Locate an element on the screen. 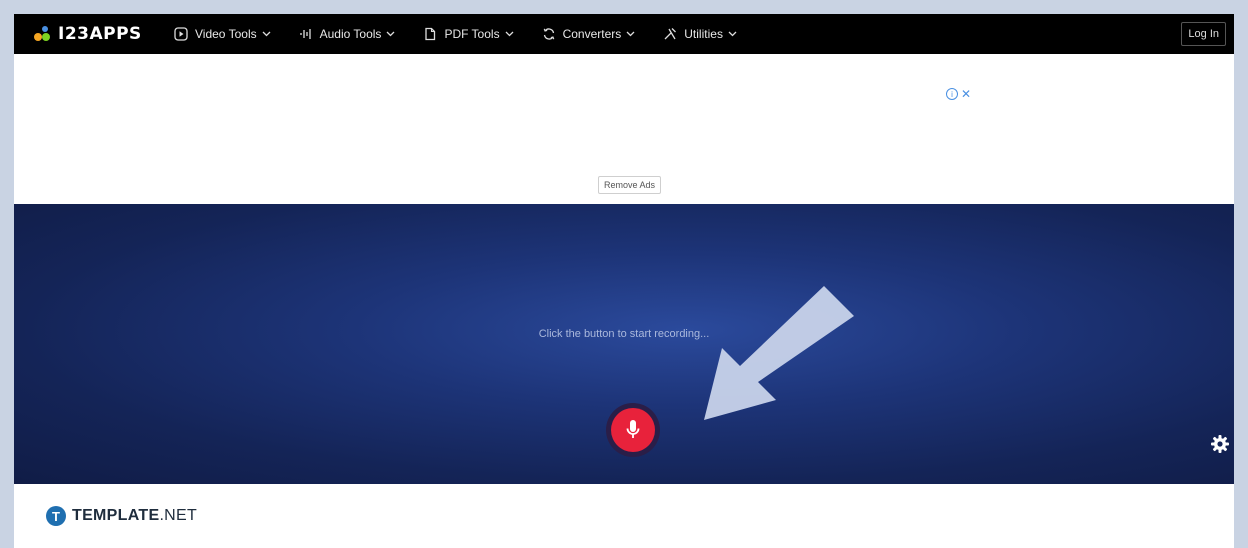 The height and width of the screenshot is (548, 1248). record-button-inner is located at coordinates (633, 430).